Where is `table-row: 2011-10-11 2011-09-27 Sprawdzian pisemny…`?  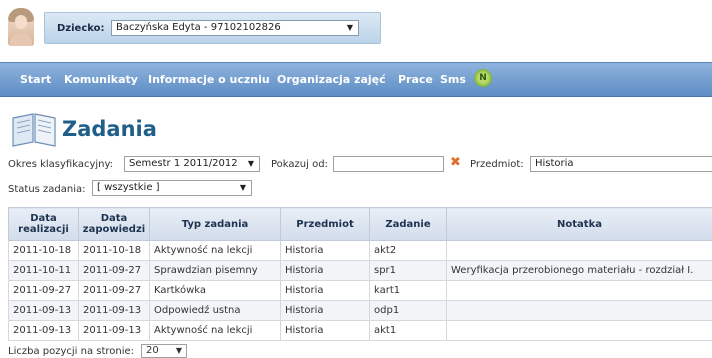 table-row: 2011-10-11 2011-09-27 Sprawdzian pisemny… is located at coordinates (360, 271).